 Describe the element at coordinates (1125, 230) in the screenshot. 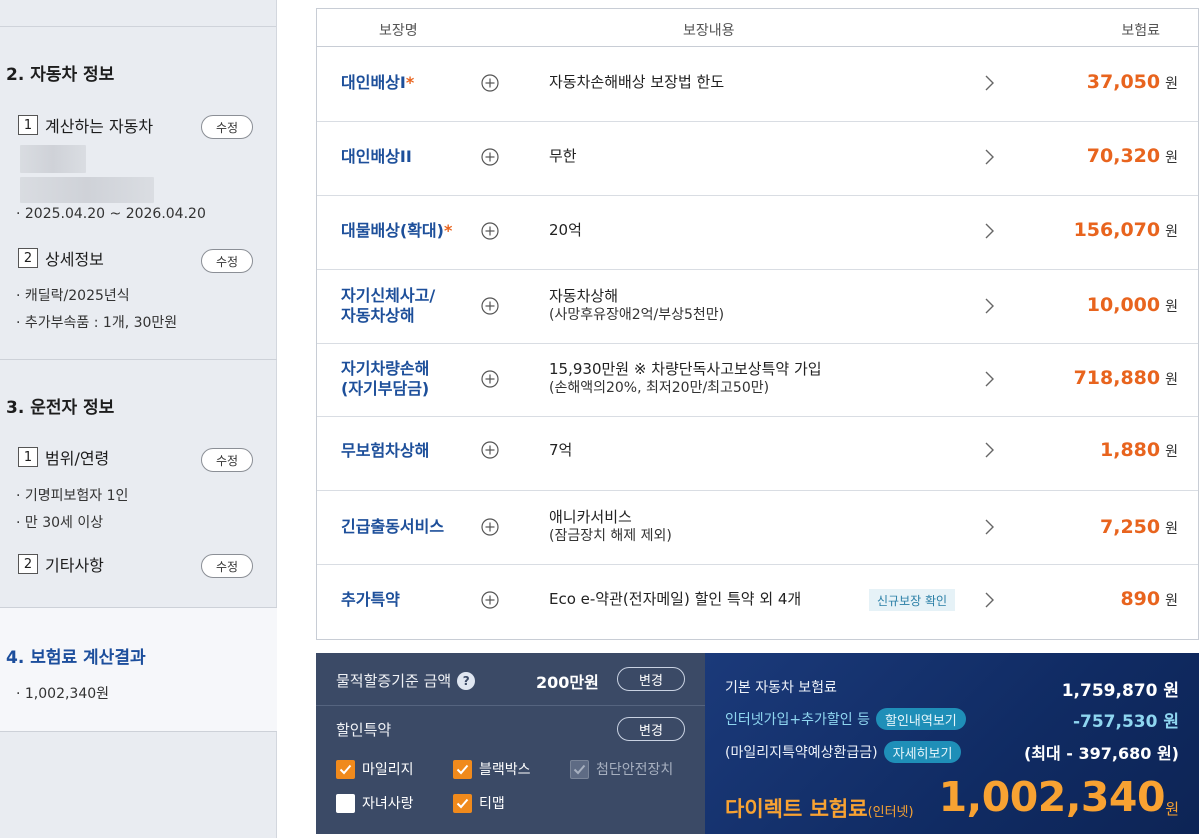

I see `coverage-premium: 156,070 원` at that location.